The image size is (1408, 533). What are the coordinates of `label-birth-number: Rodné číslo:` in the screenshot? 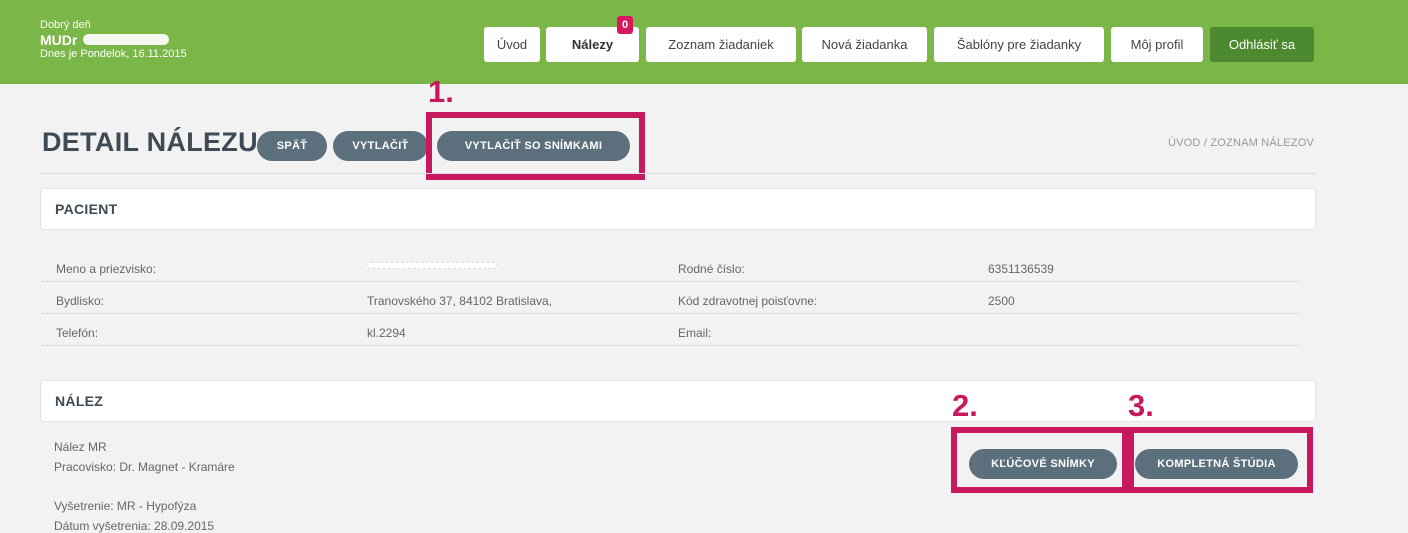 It's located at (711, 269).